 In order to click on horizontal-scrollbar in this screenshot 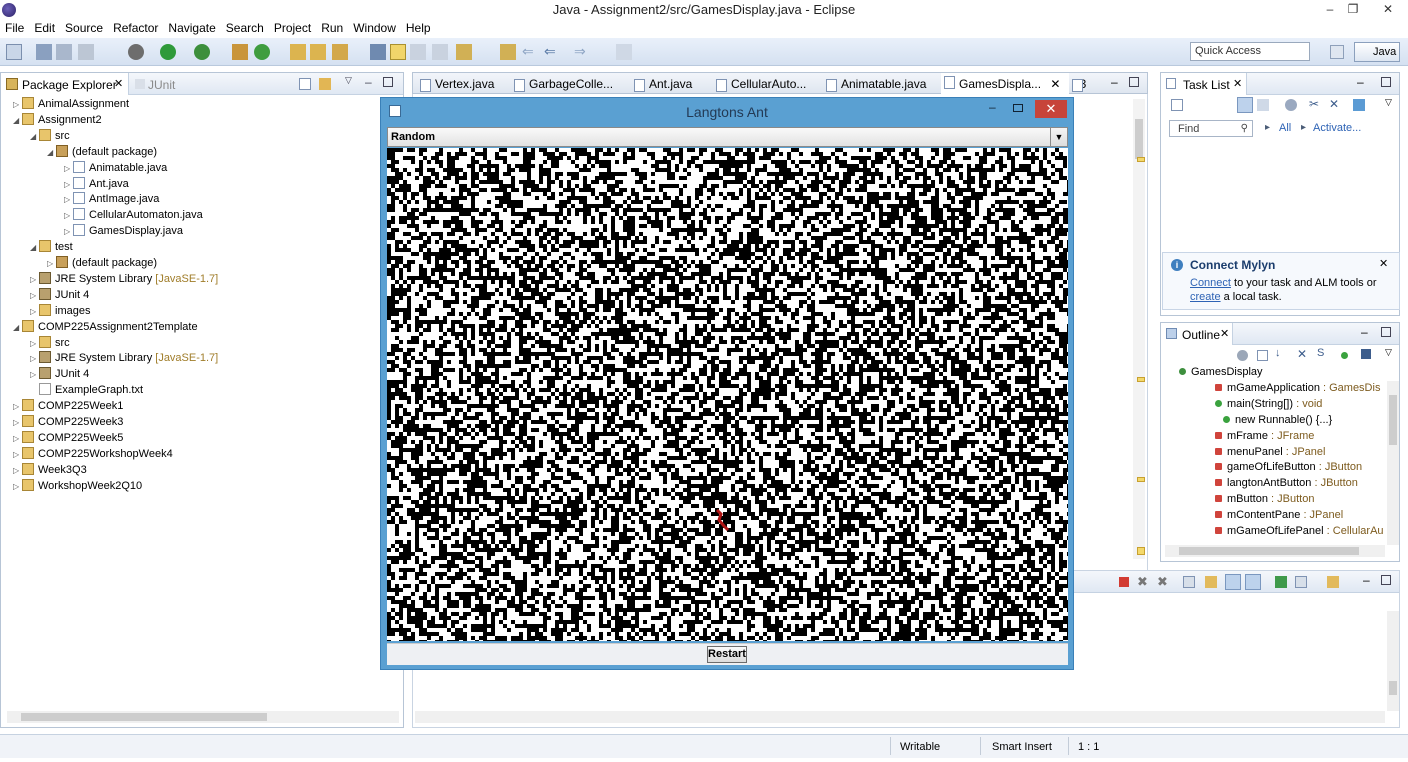, I will do `click(203, 717)`.